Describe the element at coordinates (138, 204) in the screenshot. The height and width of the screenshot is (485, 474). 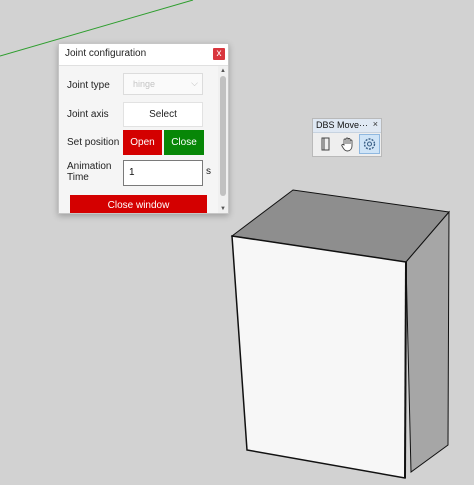
I see `close-window-button: Close window` at that location.